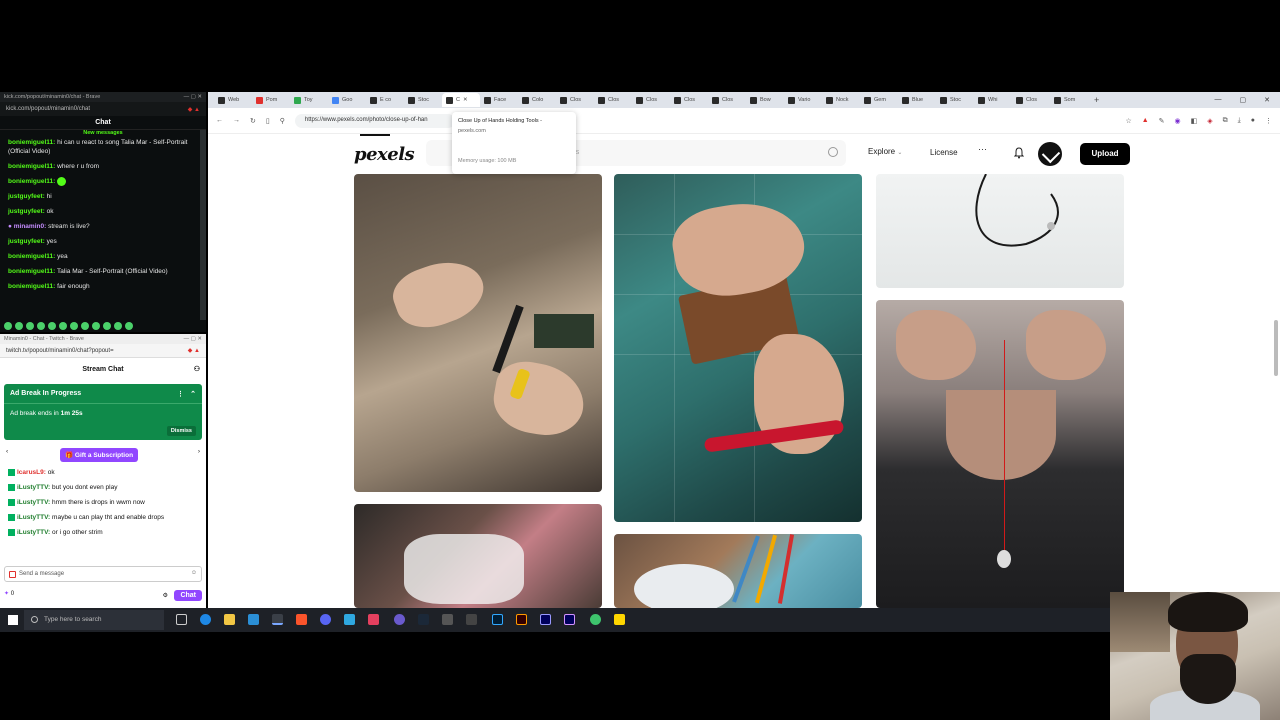 The image size is (1280, 720). I want to click on users-icon: ⚇, so click(197, 369).